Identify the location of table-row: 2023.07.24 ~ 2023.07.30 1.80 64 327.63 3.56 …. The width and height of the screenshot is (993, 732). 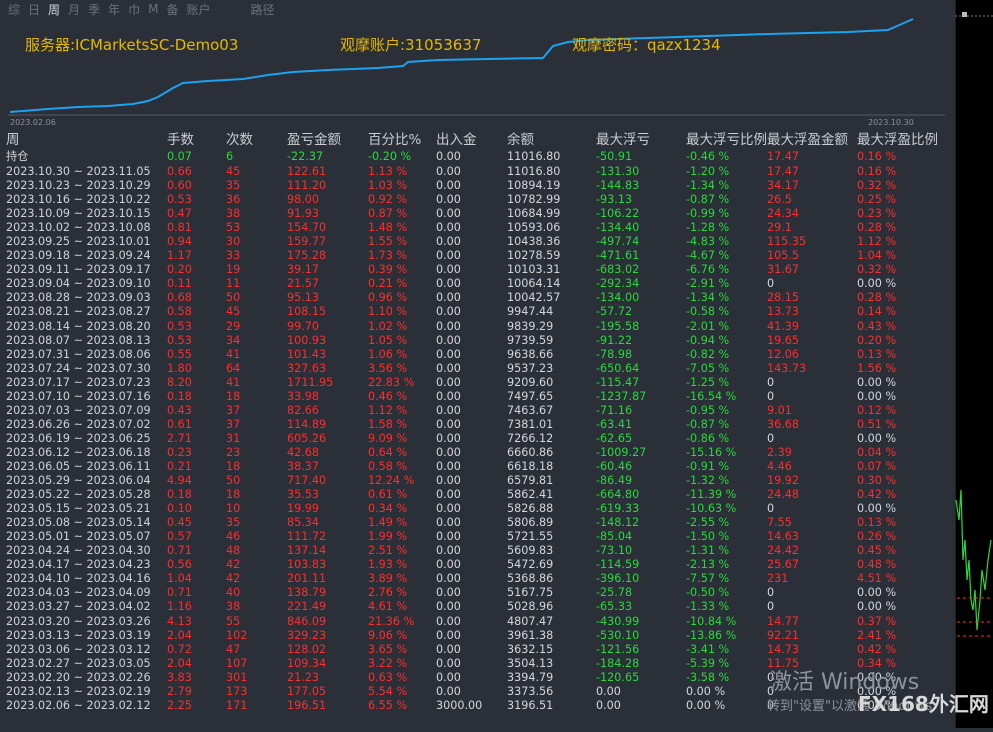
(477, 369).